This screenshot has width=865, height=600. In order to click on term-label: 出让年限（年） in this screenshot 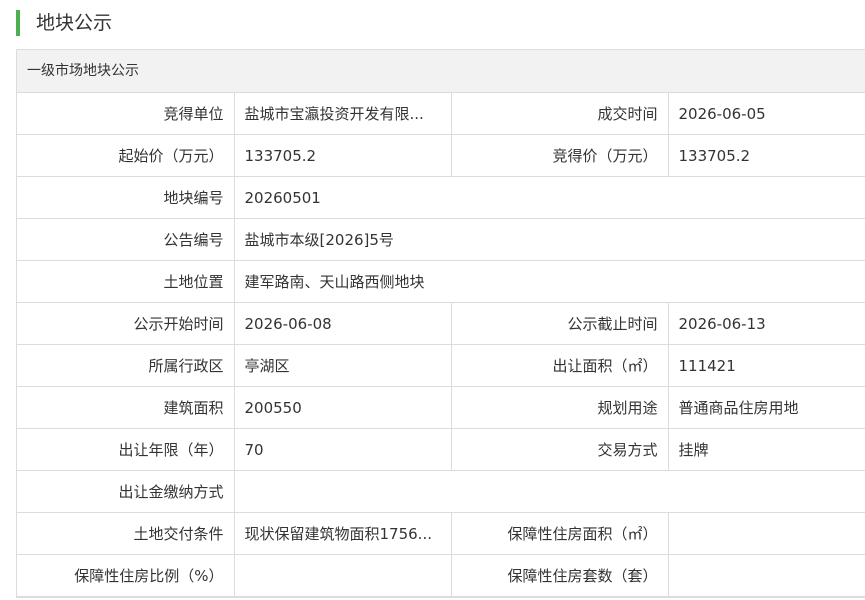, I will do `click(126, 449)`.